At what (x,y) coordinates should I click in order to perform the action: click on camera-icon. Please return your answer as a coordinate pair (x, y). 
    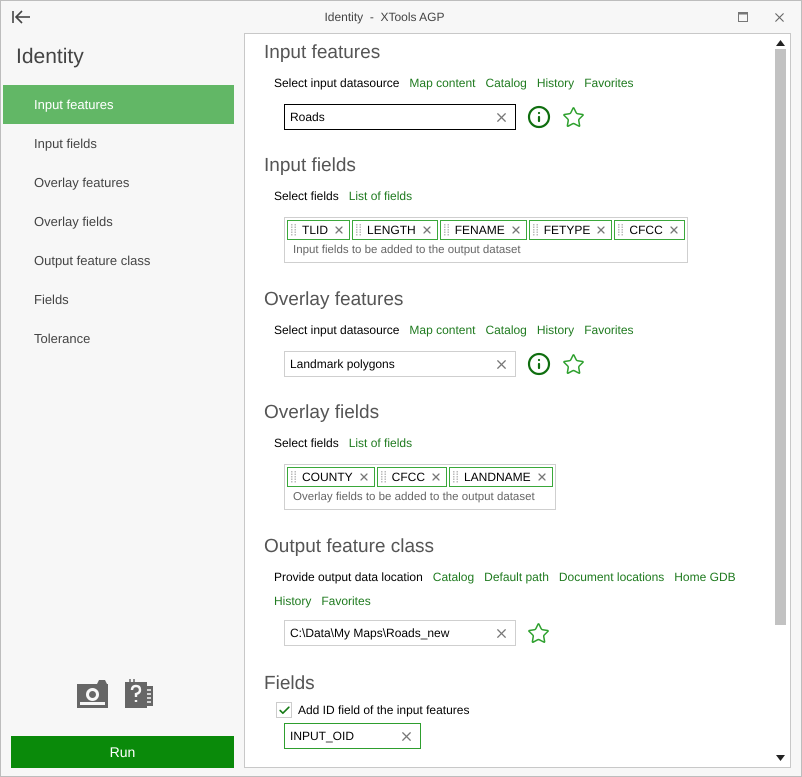
    Looking at the image, I should click on (92, 693).